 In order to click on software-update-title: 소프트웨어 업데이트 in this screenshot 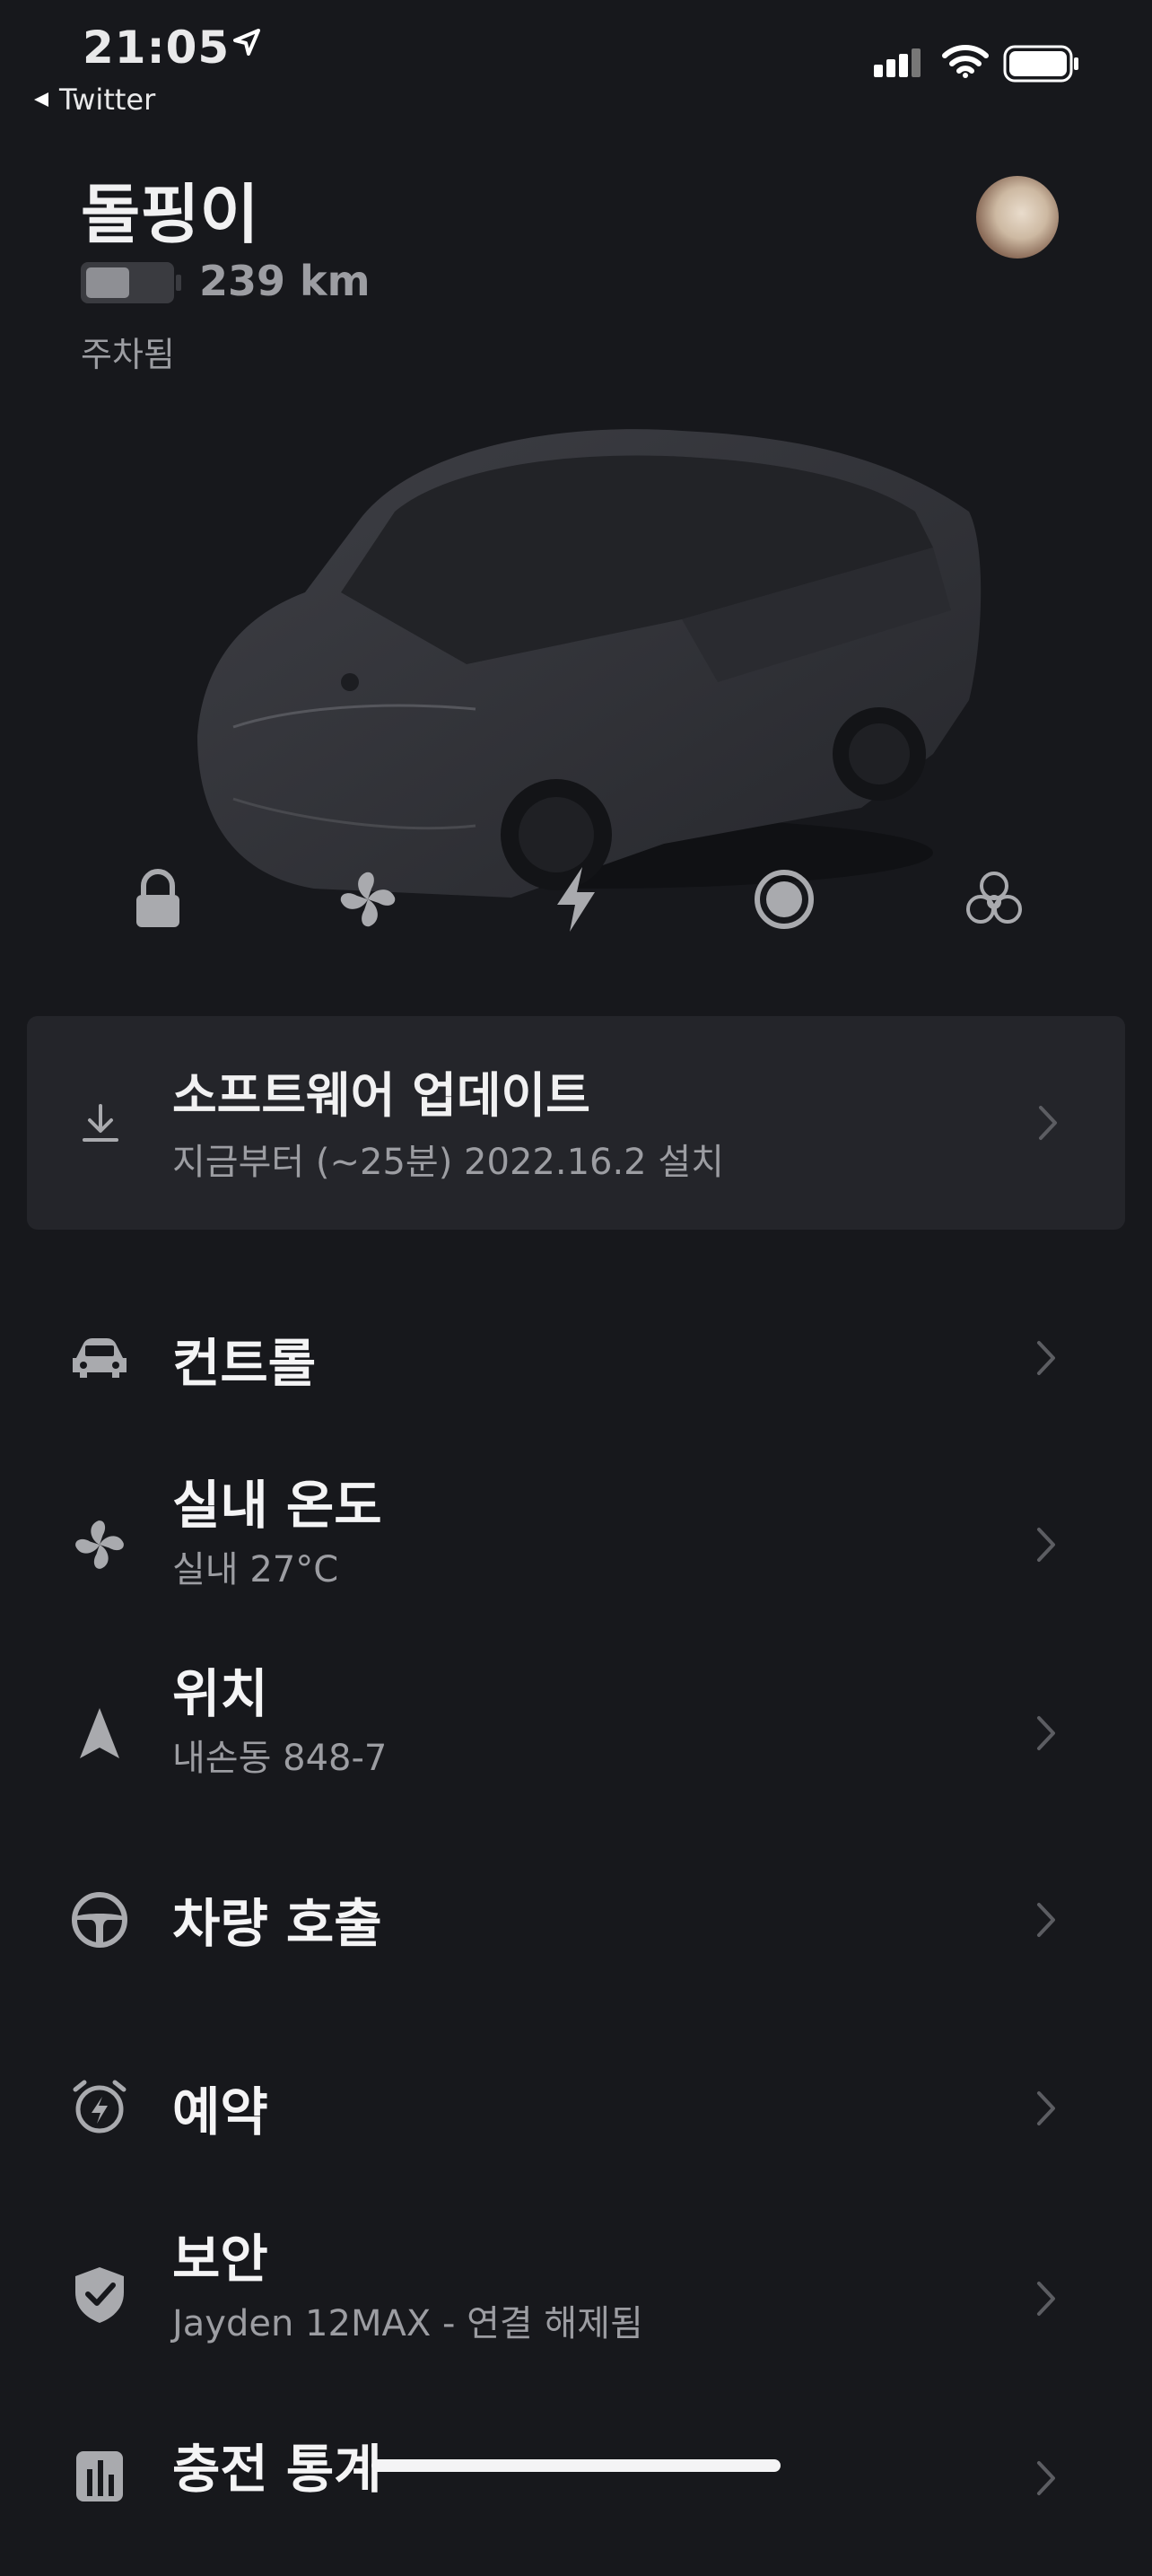, I will do `click(381, 1095)`.